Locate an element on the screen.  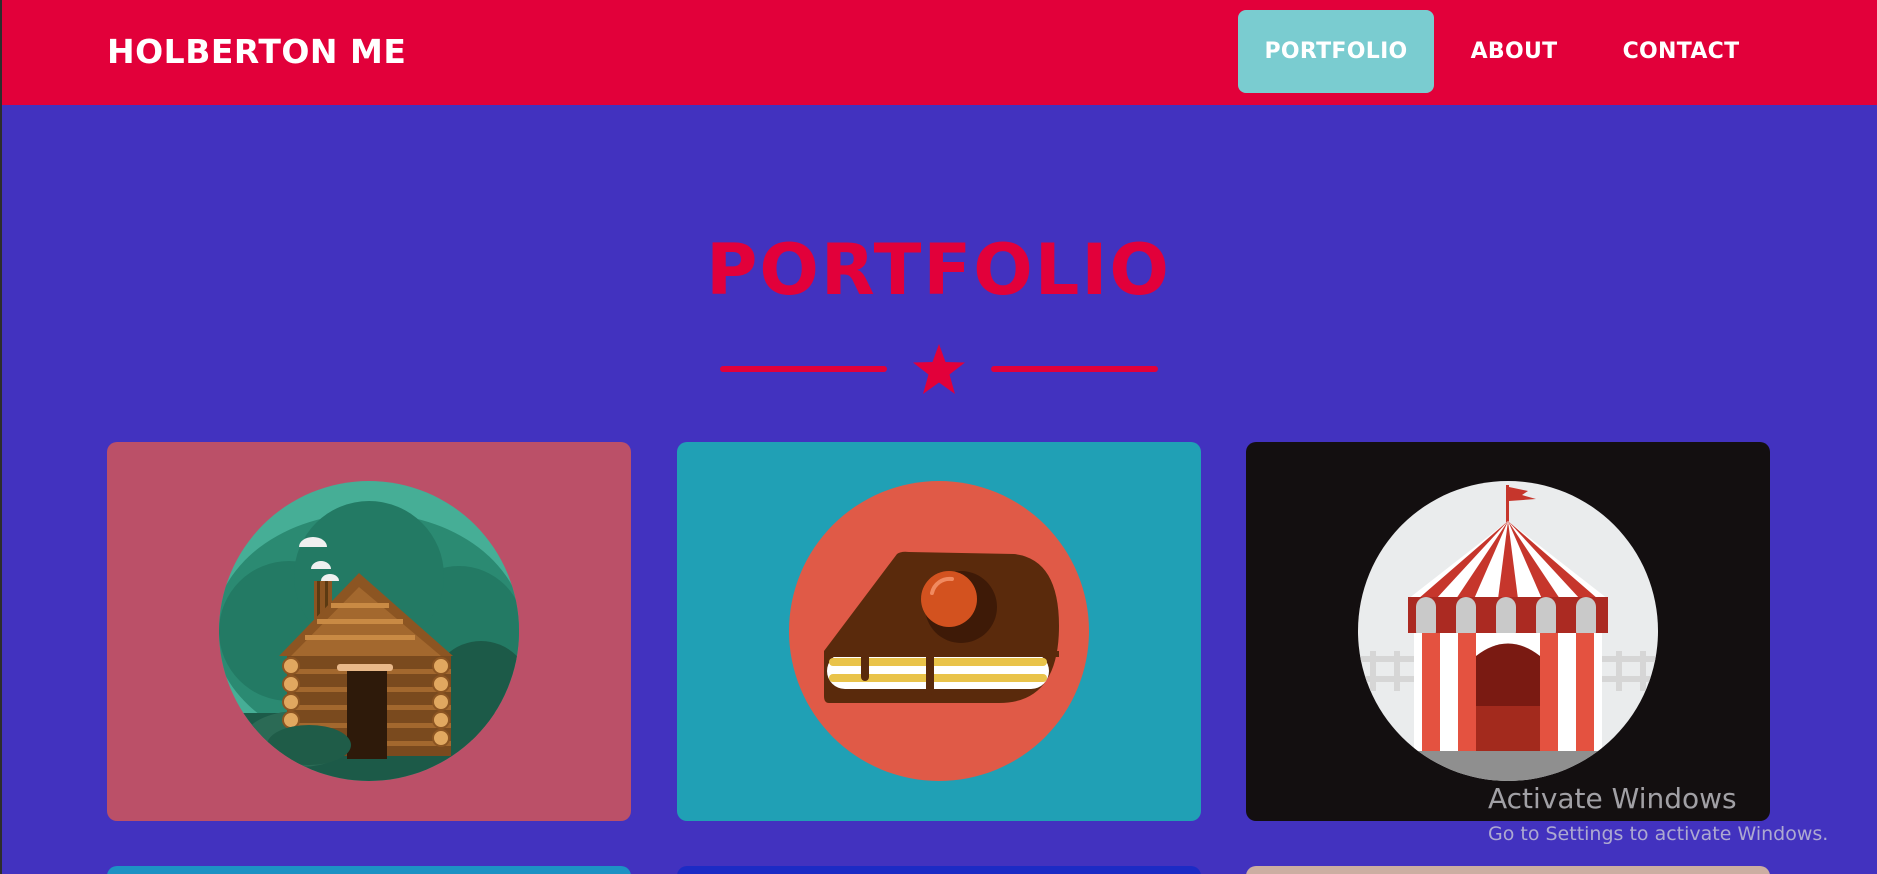
cake-slice-illustration is located at coordinates (939, 631).